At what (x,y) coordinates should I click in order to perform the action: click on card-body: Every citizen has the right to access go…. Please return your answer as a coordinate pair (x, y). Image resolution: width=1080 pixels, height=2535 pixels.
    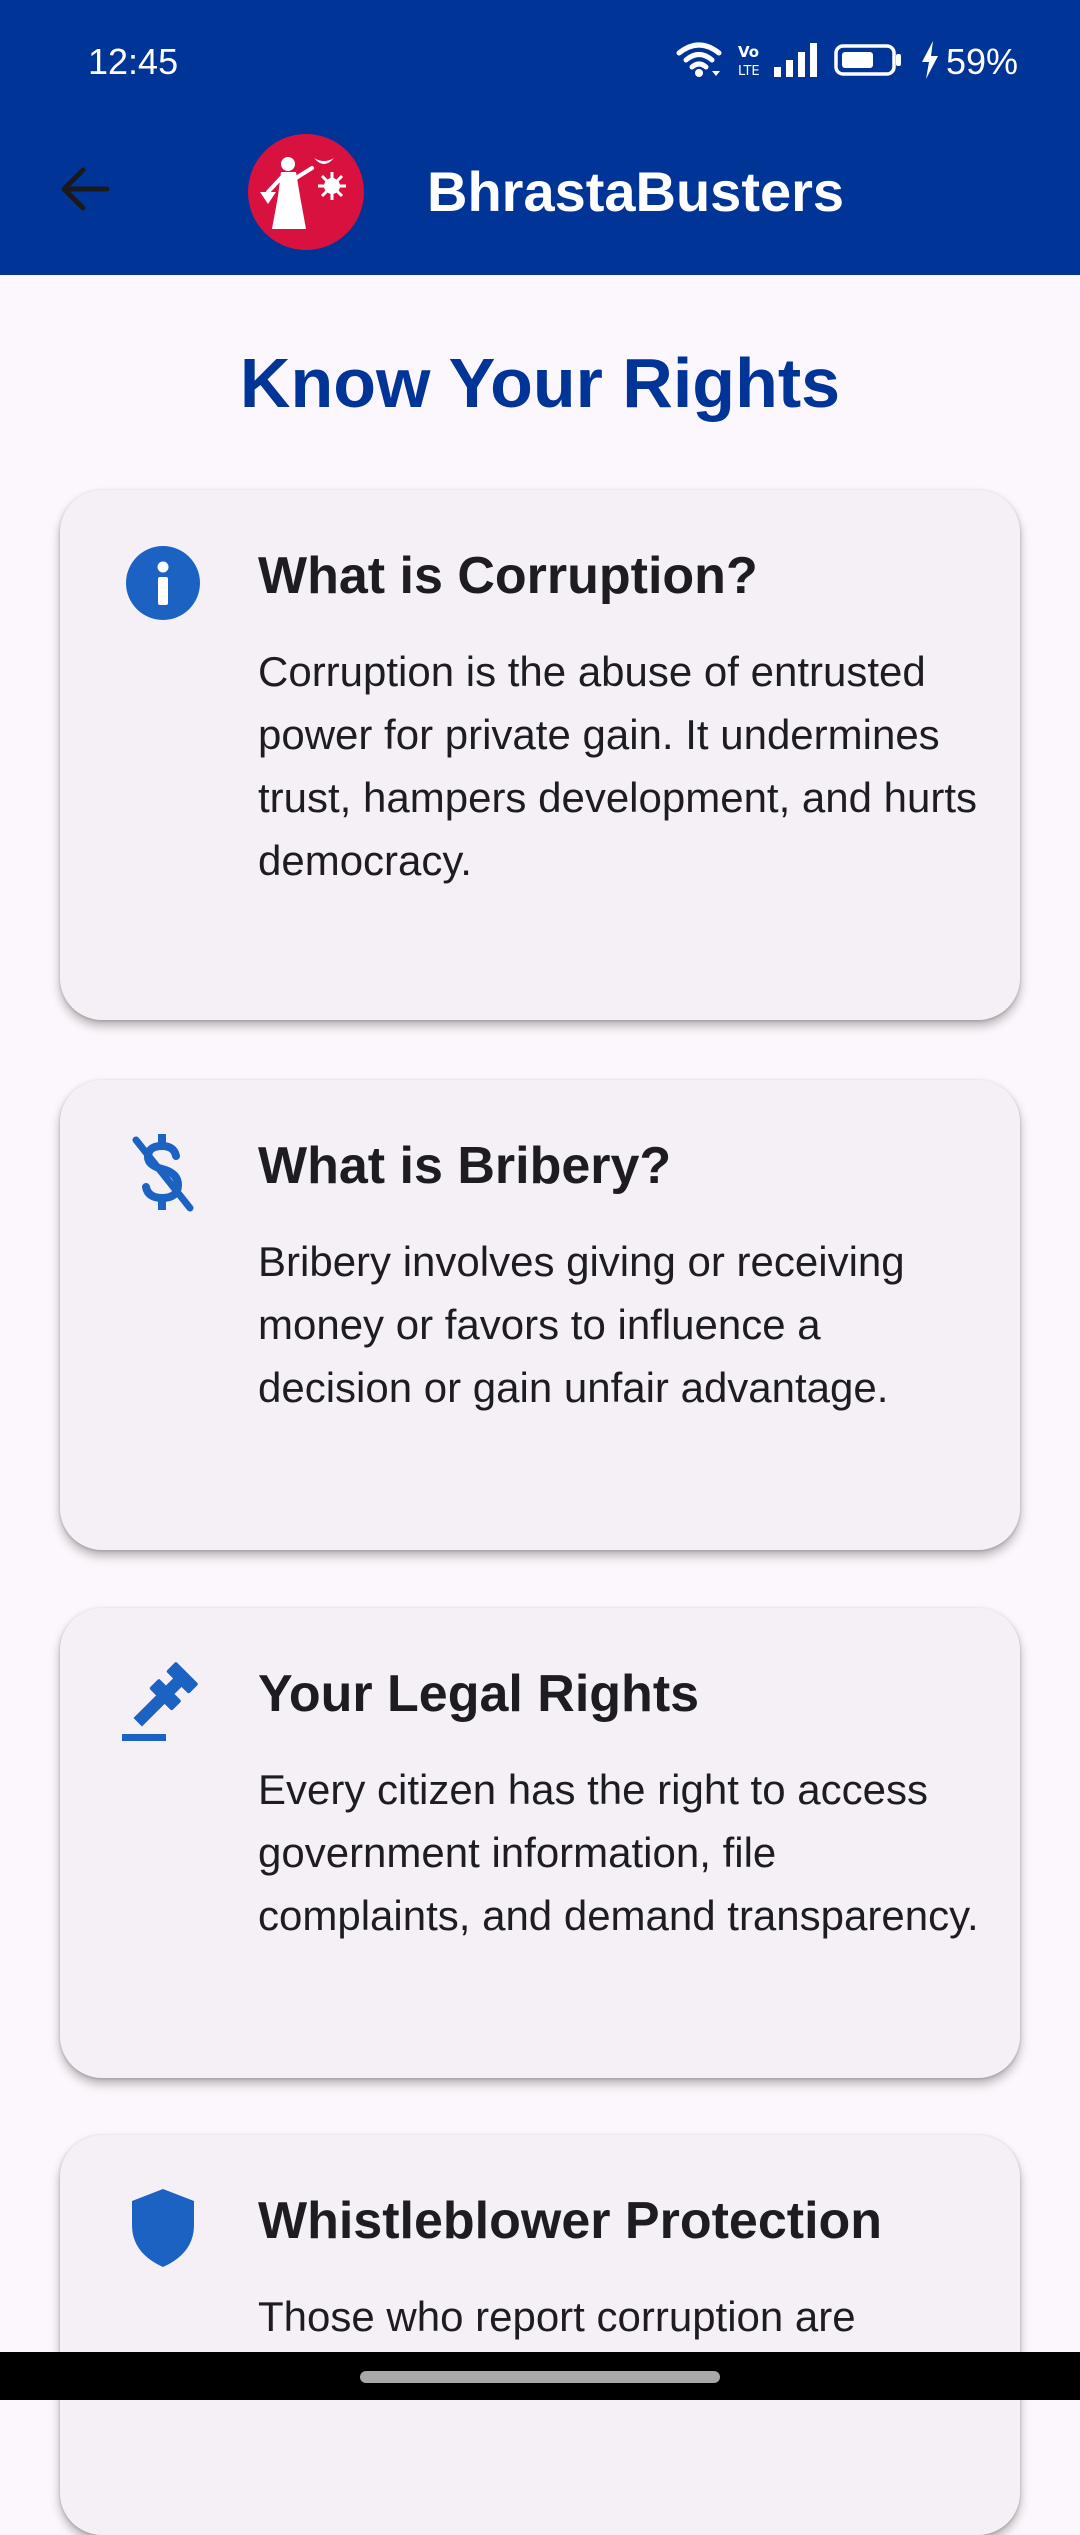
    Looking at the image, I should click on (618, 1852).